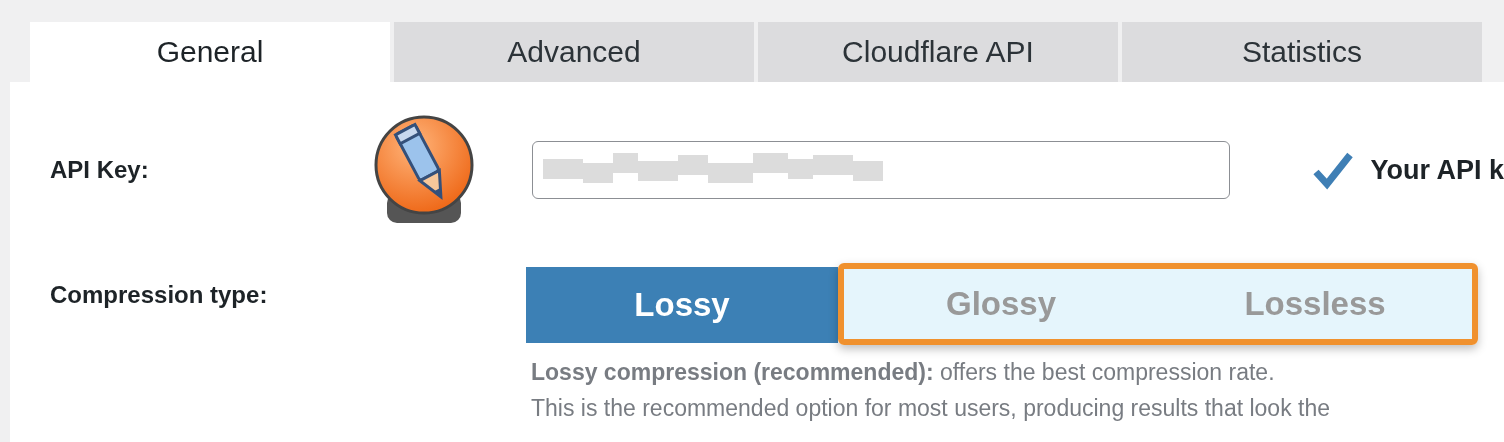 This screenshot has height=442, width=1504. I want to click on tab: Advanced, so click(574, 52).